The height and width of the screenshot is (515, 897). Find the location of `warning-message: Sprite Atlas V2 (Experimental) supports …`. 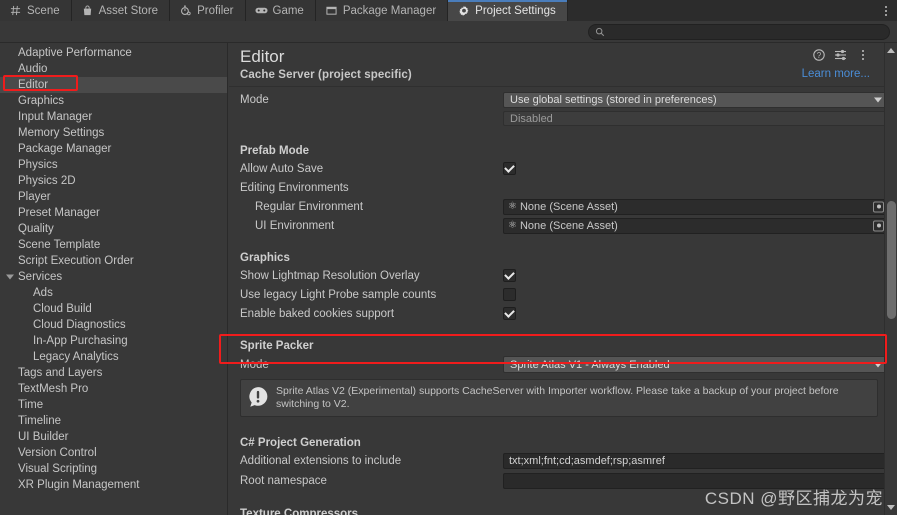

warning-message: Sprite Atlas V2 (Experimental) supports … is located at coordinates (557, 397).